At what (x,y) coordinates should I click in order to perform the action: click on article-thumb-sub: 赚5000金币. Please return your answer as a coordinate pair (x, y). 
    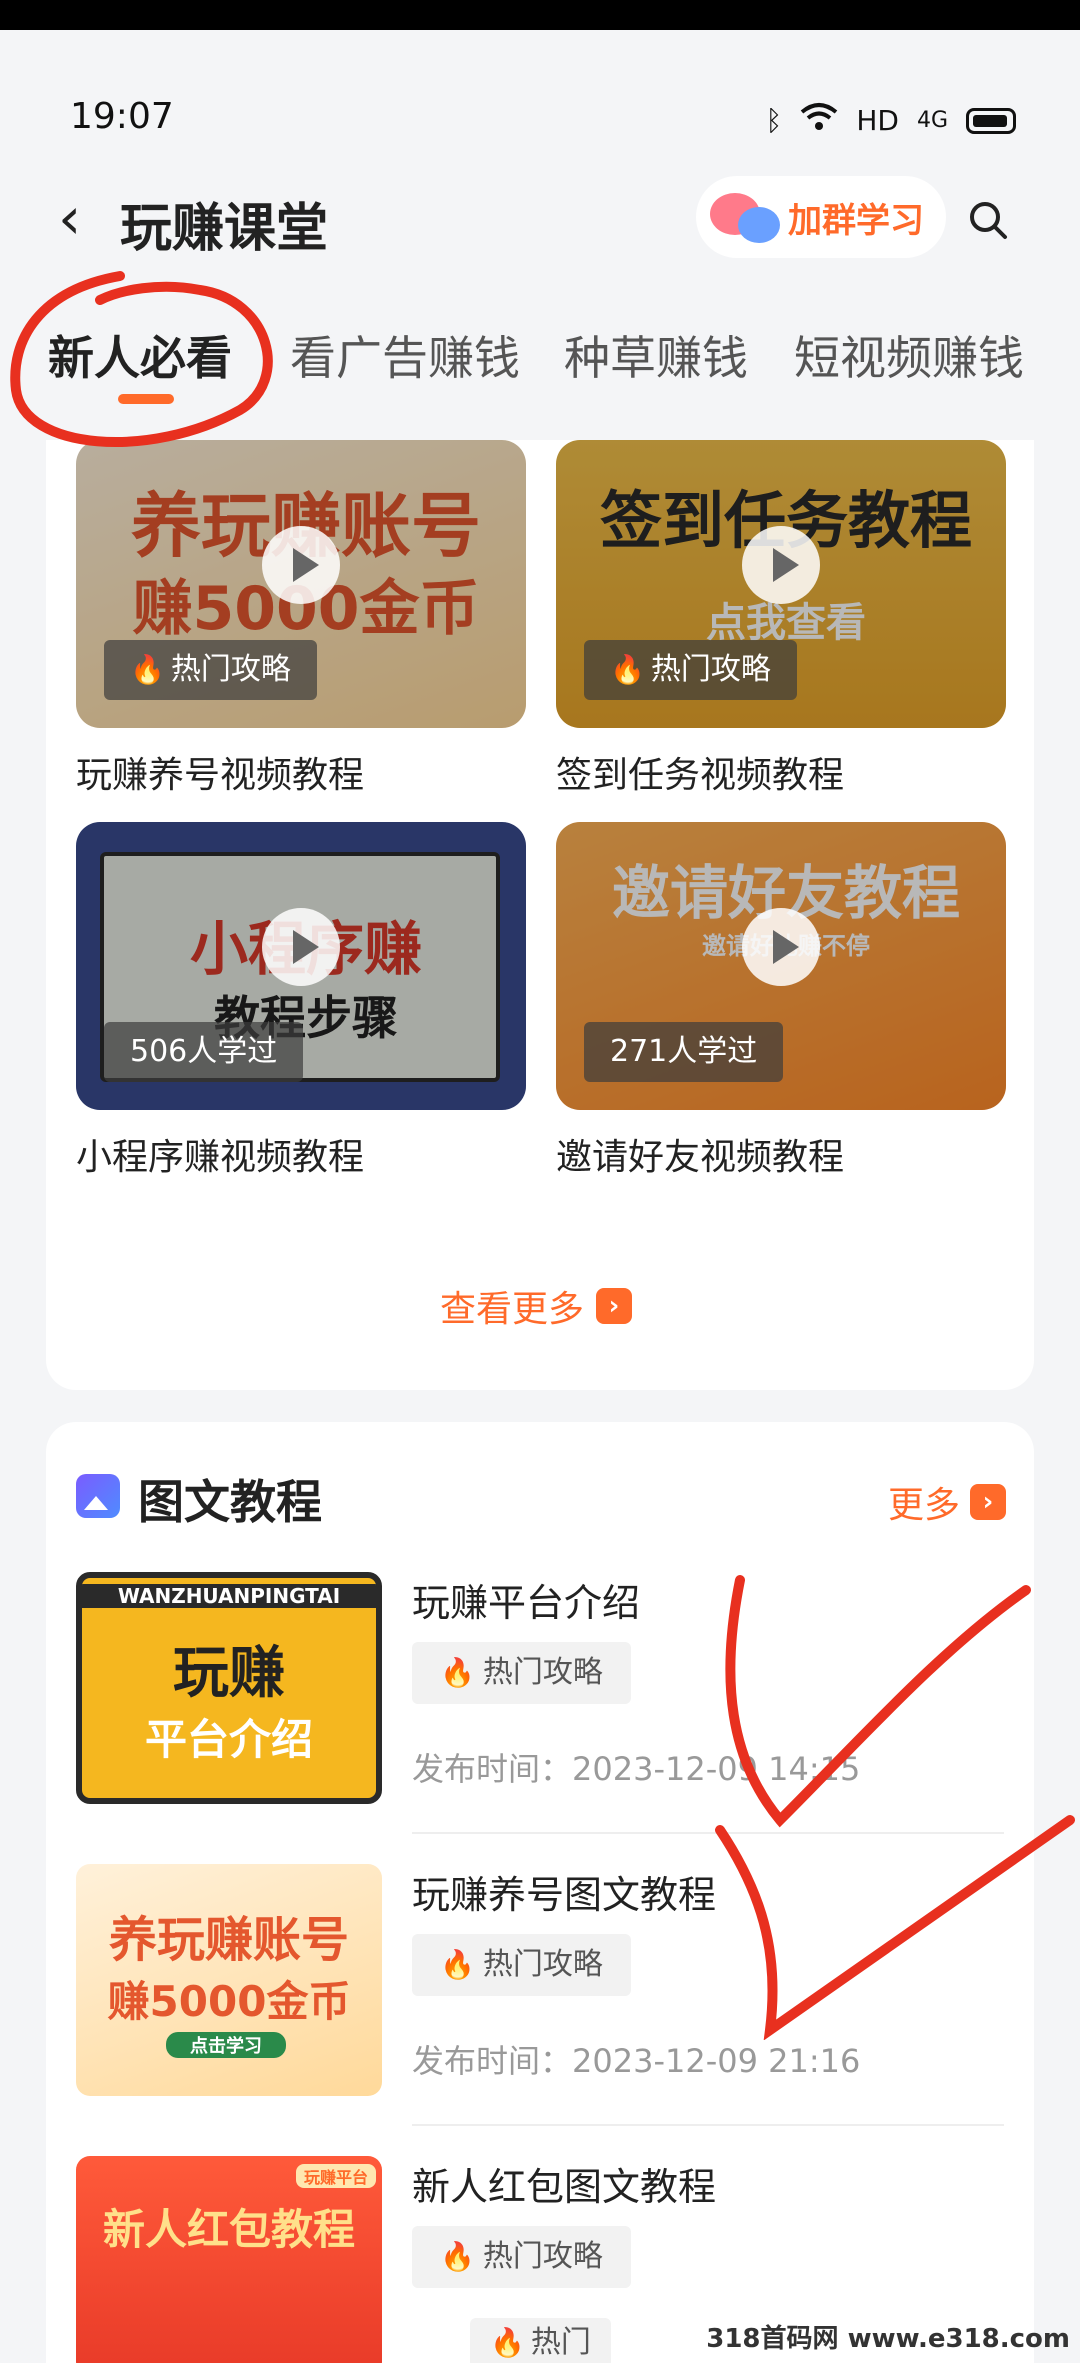
    Looking at the image, I should click on (229, 2001).